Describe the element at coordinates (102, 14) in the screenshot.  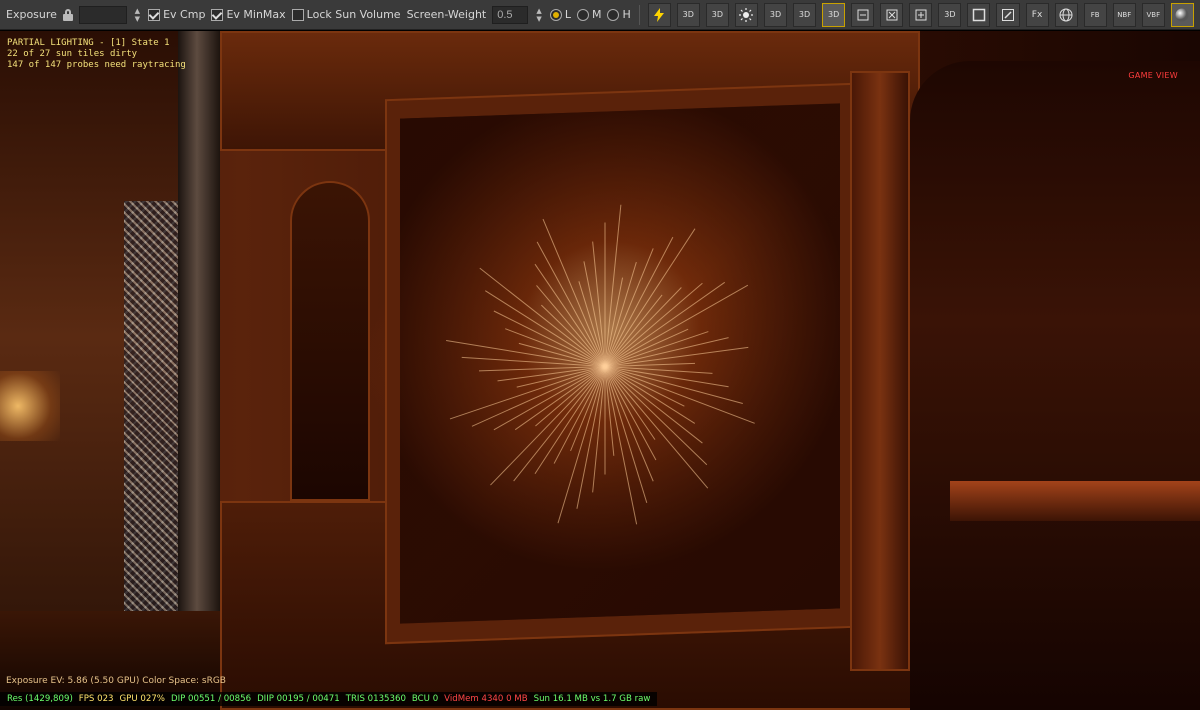
I see `exposure-input` at that location.